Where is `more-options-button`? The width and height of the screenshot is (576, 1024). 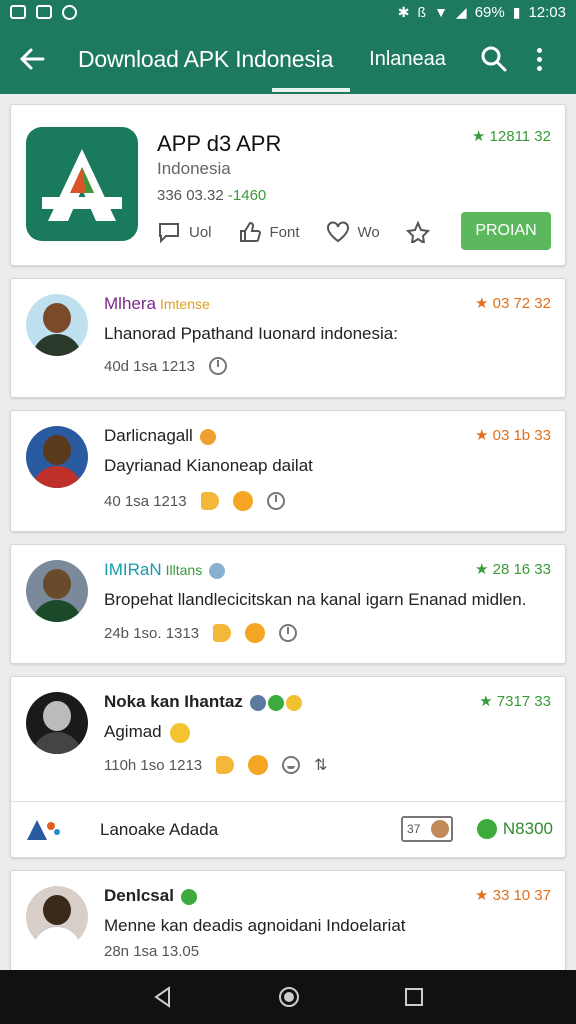 more-options-button is located at coordinates (540, 59).